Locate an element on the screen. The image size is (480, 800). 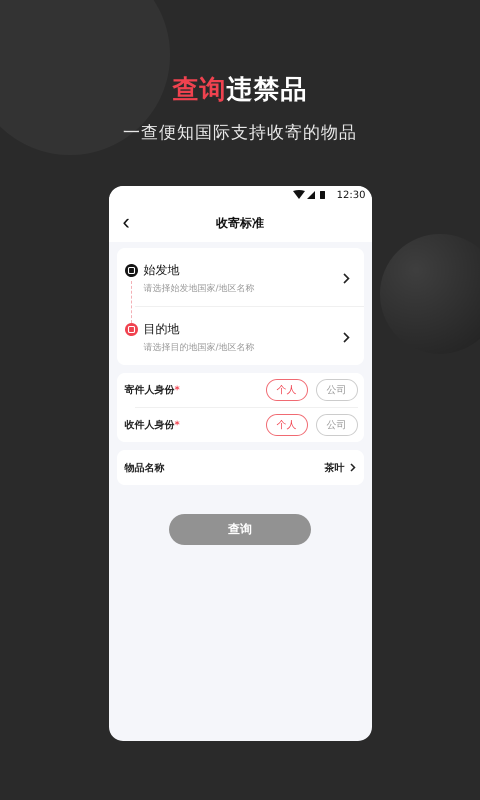
back-button: ‹ is located at coordinates (126, 222).